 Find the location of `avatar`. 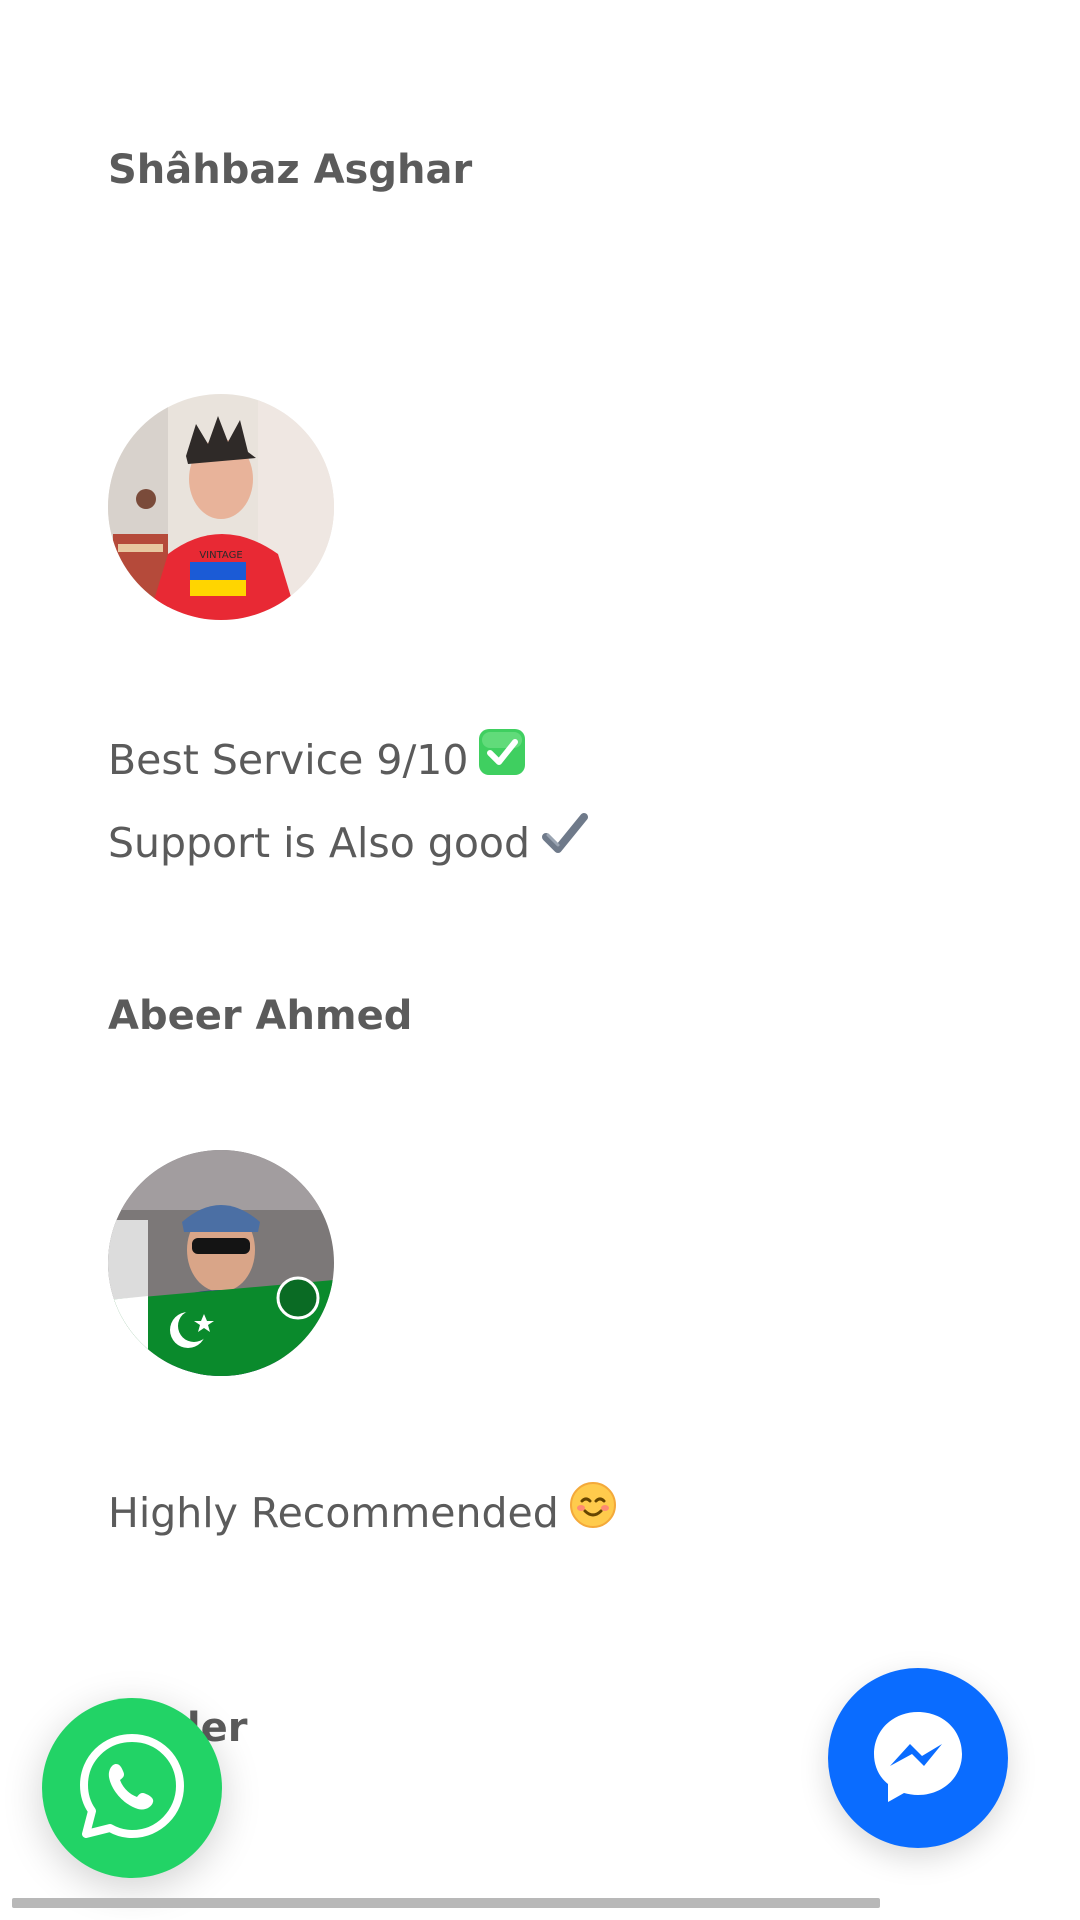

avatar is located at coordinates (221, 1263).